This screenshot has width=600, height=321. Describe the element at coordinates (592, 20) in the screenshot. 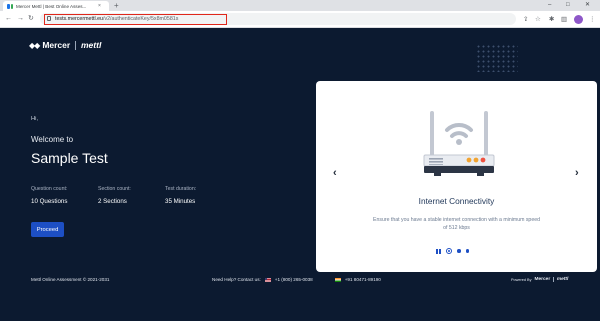

I see `browser-menu-icon: ⋮` at that location.